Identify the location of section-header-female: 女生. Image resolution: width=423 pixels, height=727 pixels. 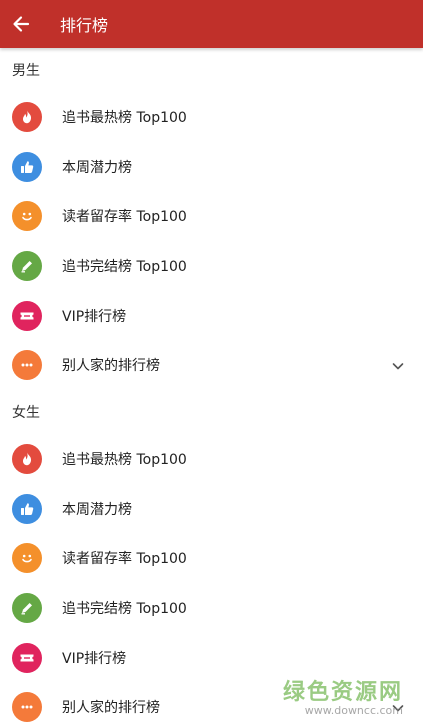
(26, 413).